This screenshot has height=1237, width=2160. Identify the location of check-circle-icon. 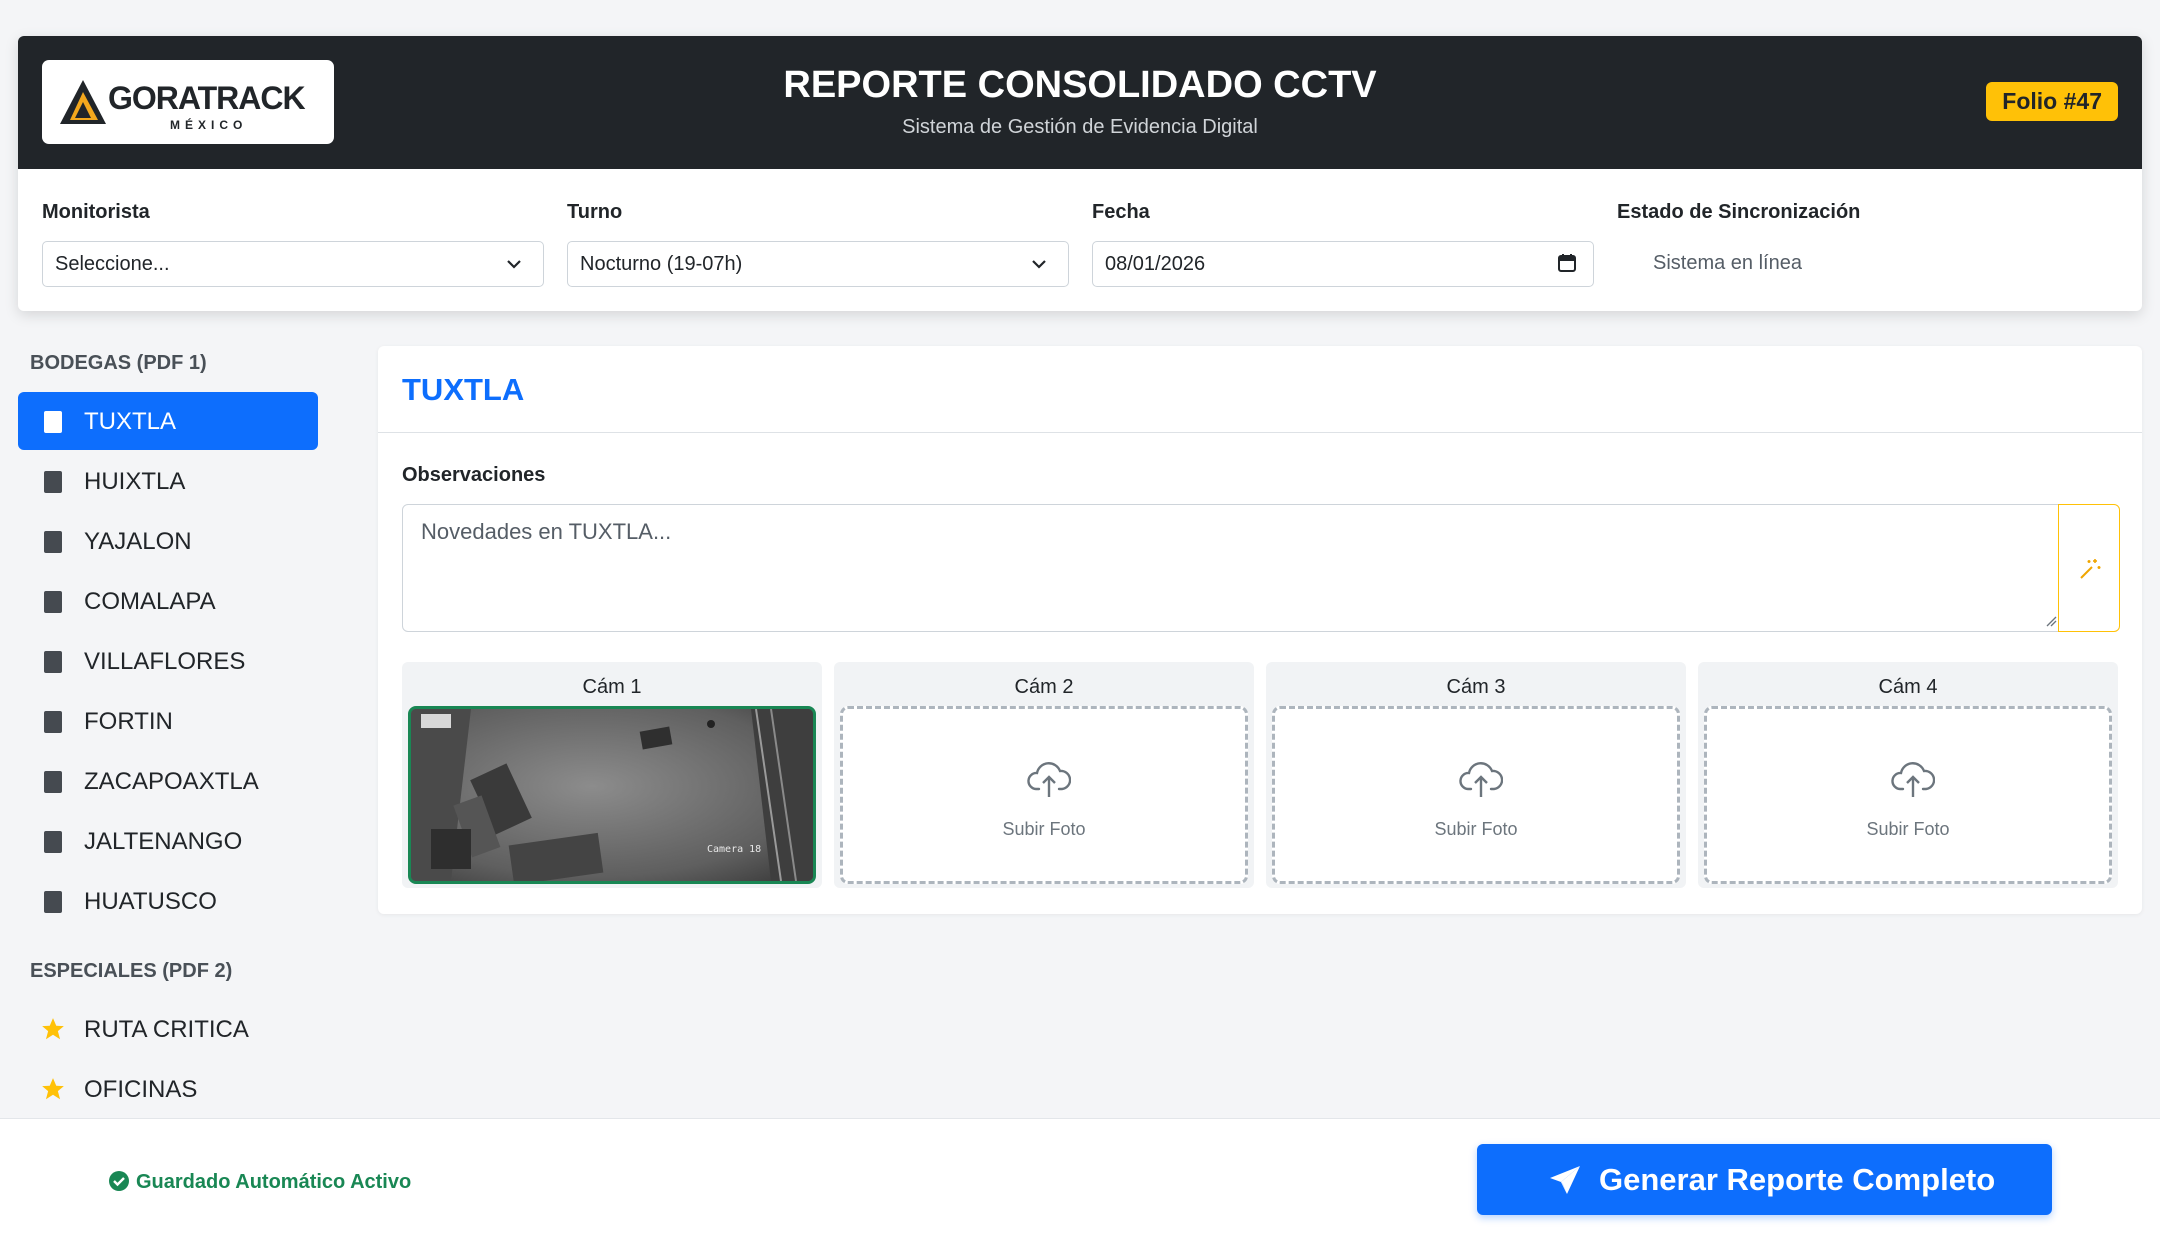
(119, 1181).